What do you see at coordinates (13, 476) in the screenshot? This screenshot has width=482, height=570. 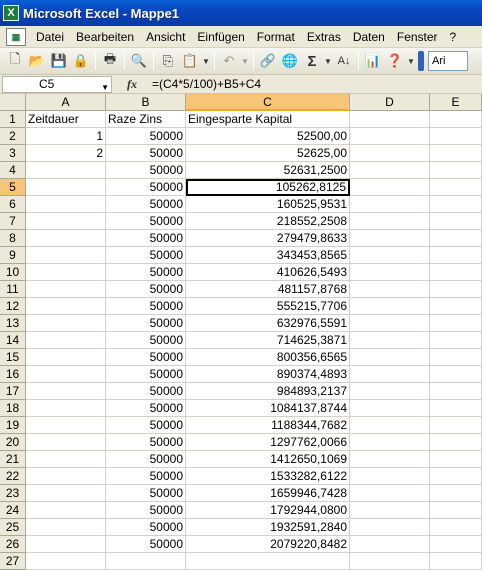 I see `row-header-22: 22` at bounding box center [13, 476].